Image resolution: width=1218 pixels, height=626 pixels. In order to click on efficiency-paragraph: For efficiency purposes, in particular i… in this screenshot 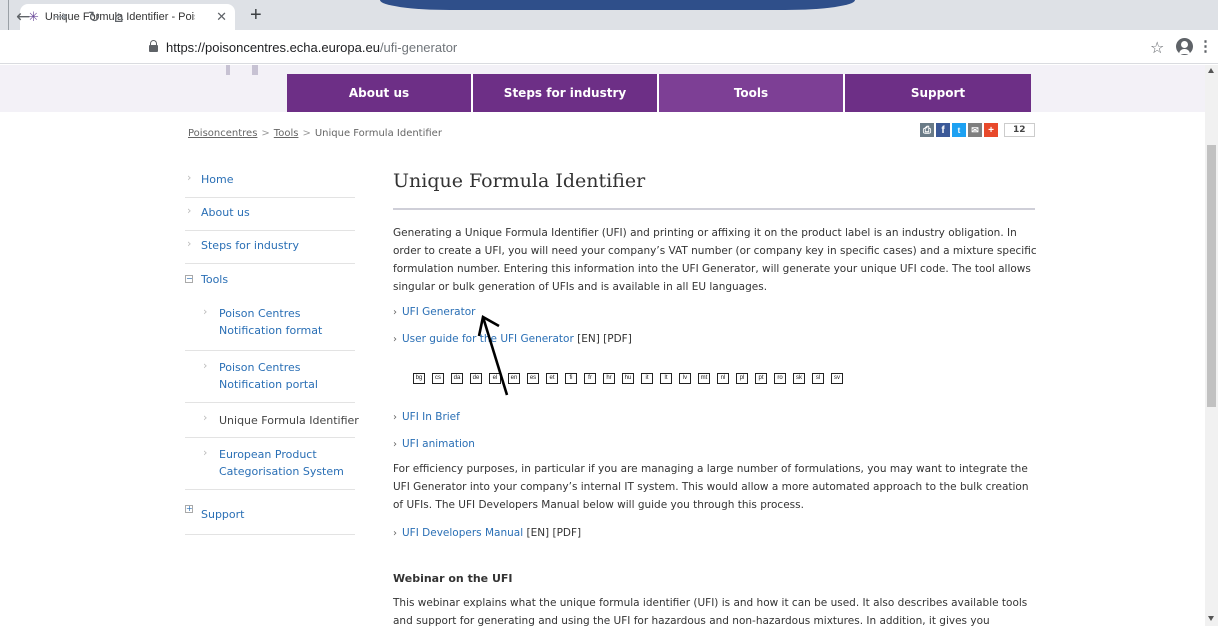, I will do `click(711, 487)`.